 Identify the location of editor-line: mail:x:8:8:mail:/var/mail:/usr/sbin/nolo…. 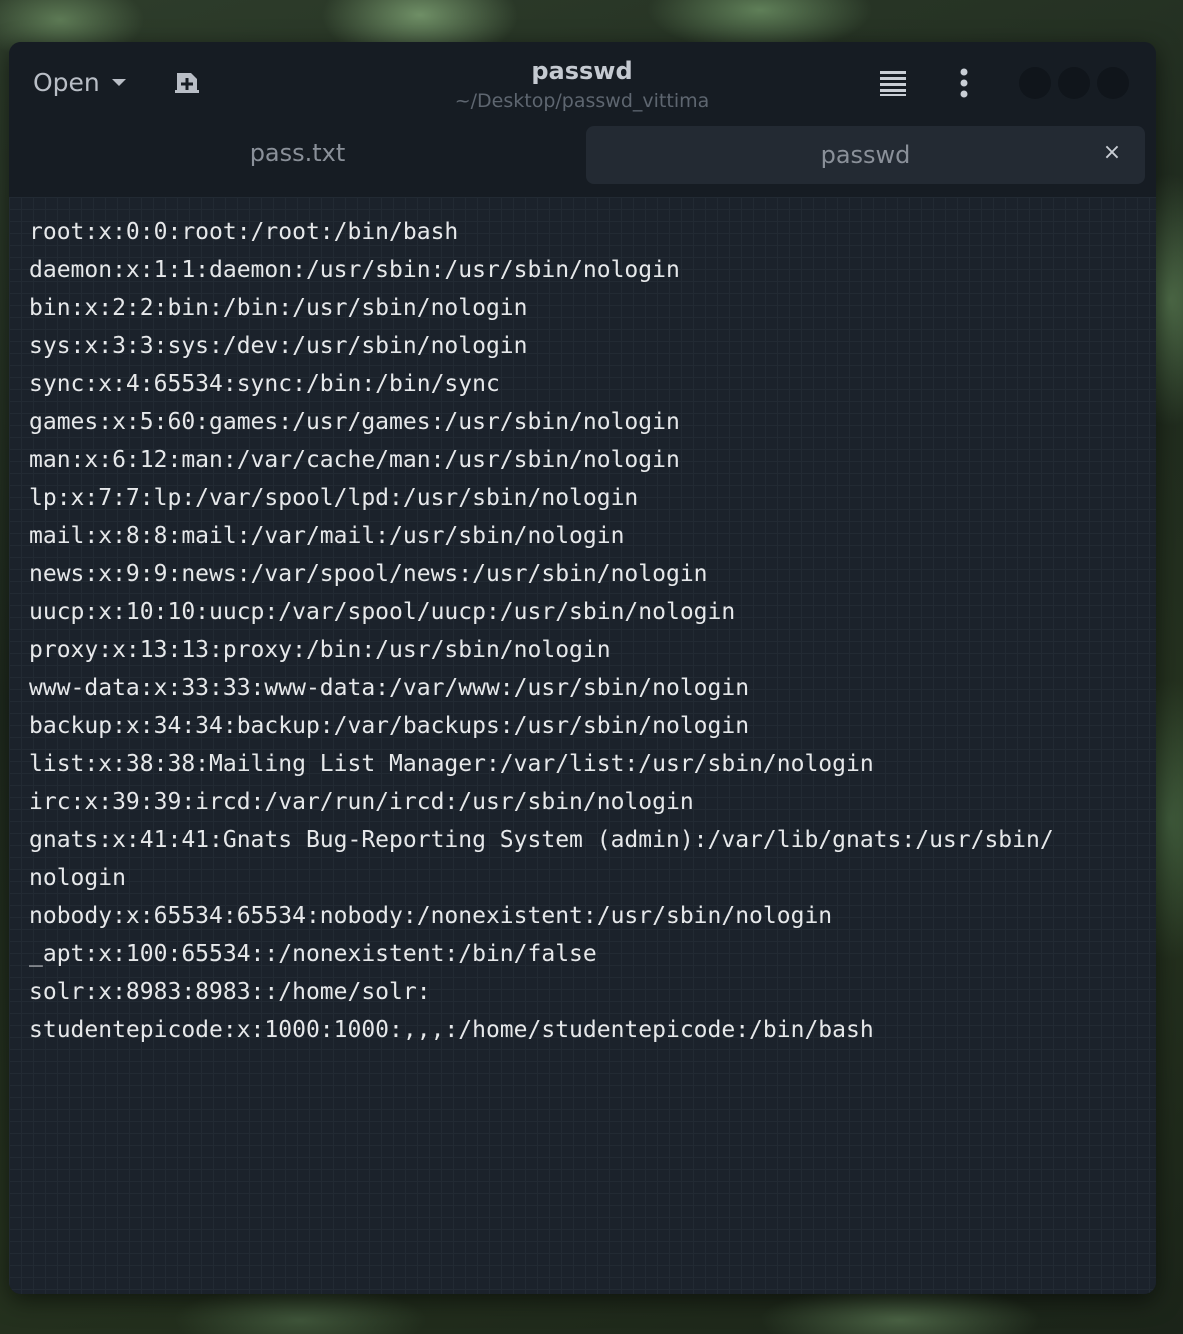
(327, 536).